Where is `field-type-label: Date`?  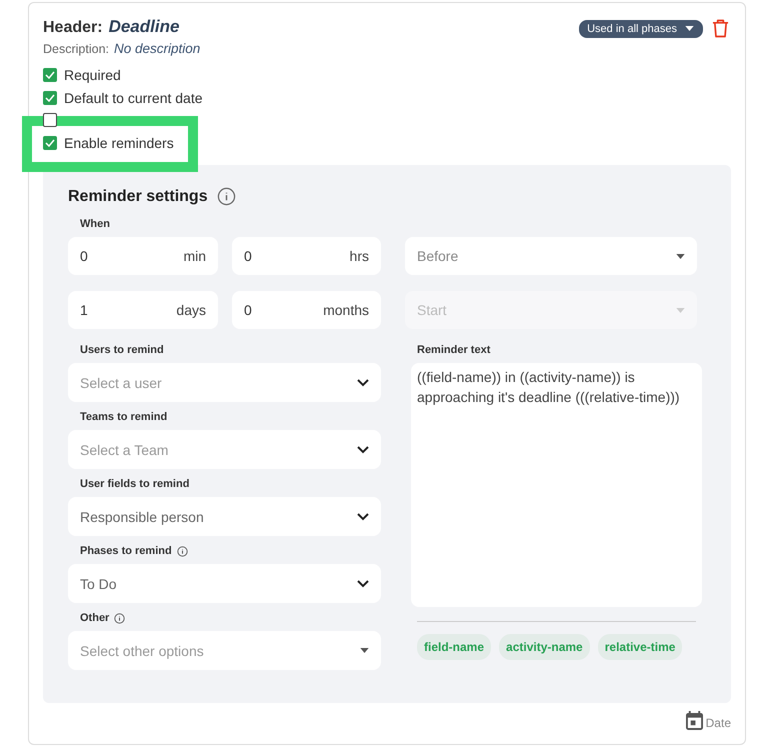
field-type-label: Date is located at coordinates (718, 723).